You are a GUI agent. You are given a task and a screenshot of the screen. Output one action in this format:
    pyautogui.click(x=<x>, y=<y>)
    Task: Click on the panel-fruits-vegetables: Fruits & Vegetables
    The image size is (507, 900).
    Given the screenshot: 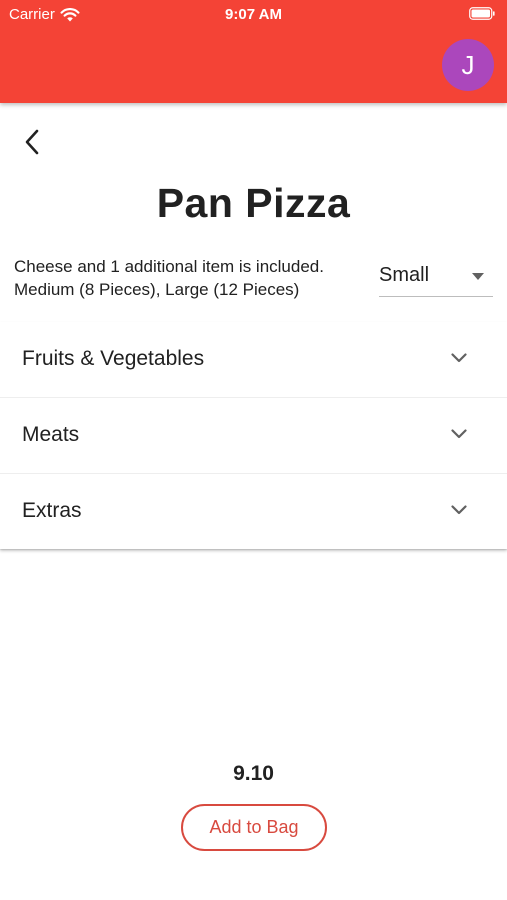 What is the action you would take?
    pyautogui.click(x=253, y=359)
    